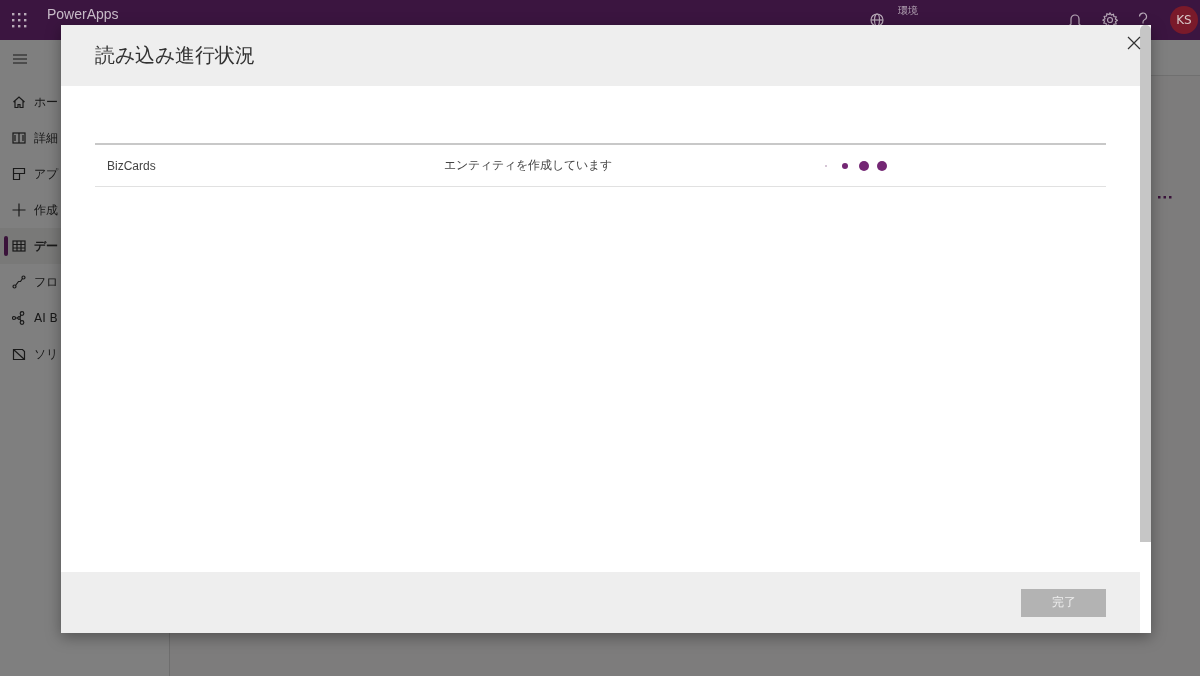 Image resolution: width=1200 pixels, height=676 pixels. What do you see at coordinates (528, 165) in the screenshot?
I see `status-text: エンティティを作成しています` at bounding box center [528, 165].